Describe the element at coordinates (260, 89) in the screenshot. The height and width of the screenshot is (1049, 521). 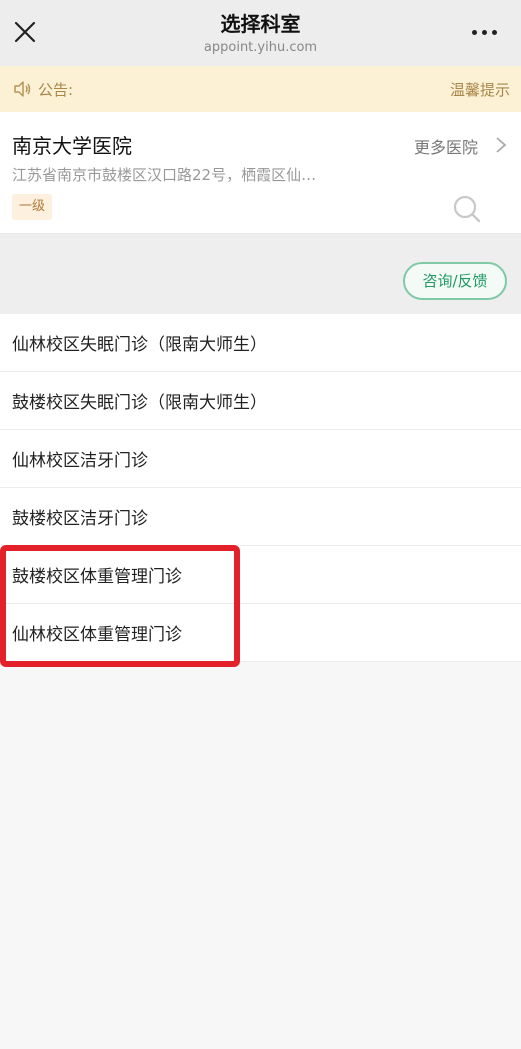
I see `notice-bar: 公告: 温馨提示` at that location.